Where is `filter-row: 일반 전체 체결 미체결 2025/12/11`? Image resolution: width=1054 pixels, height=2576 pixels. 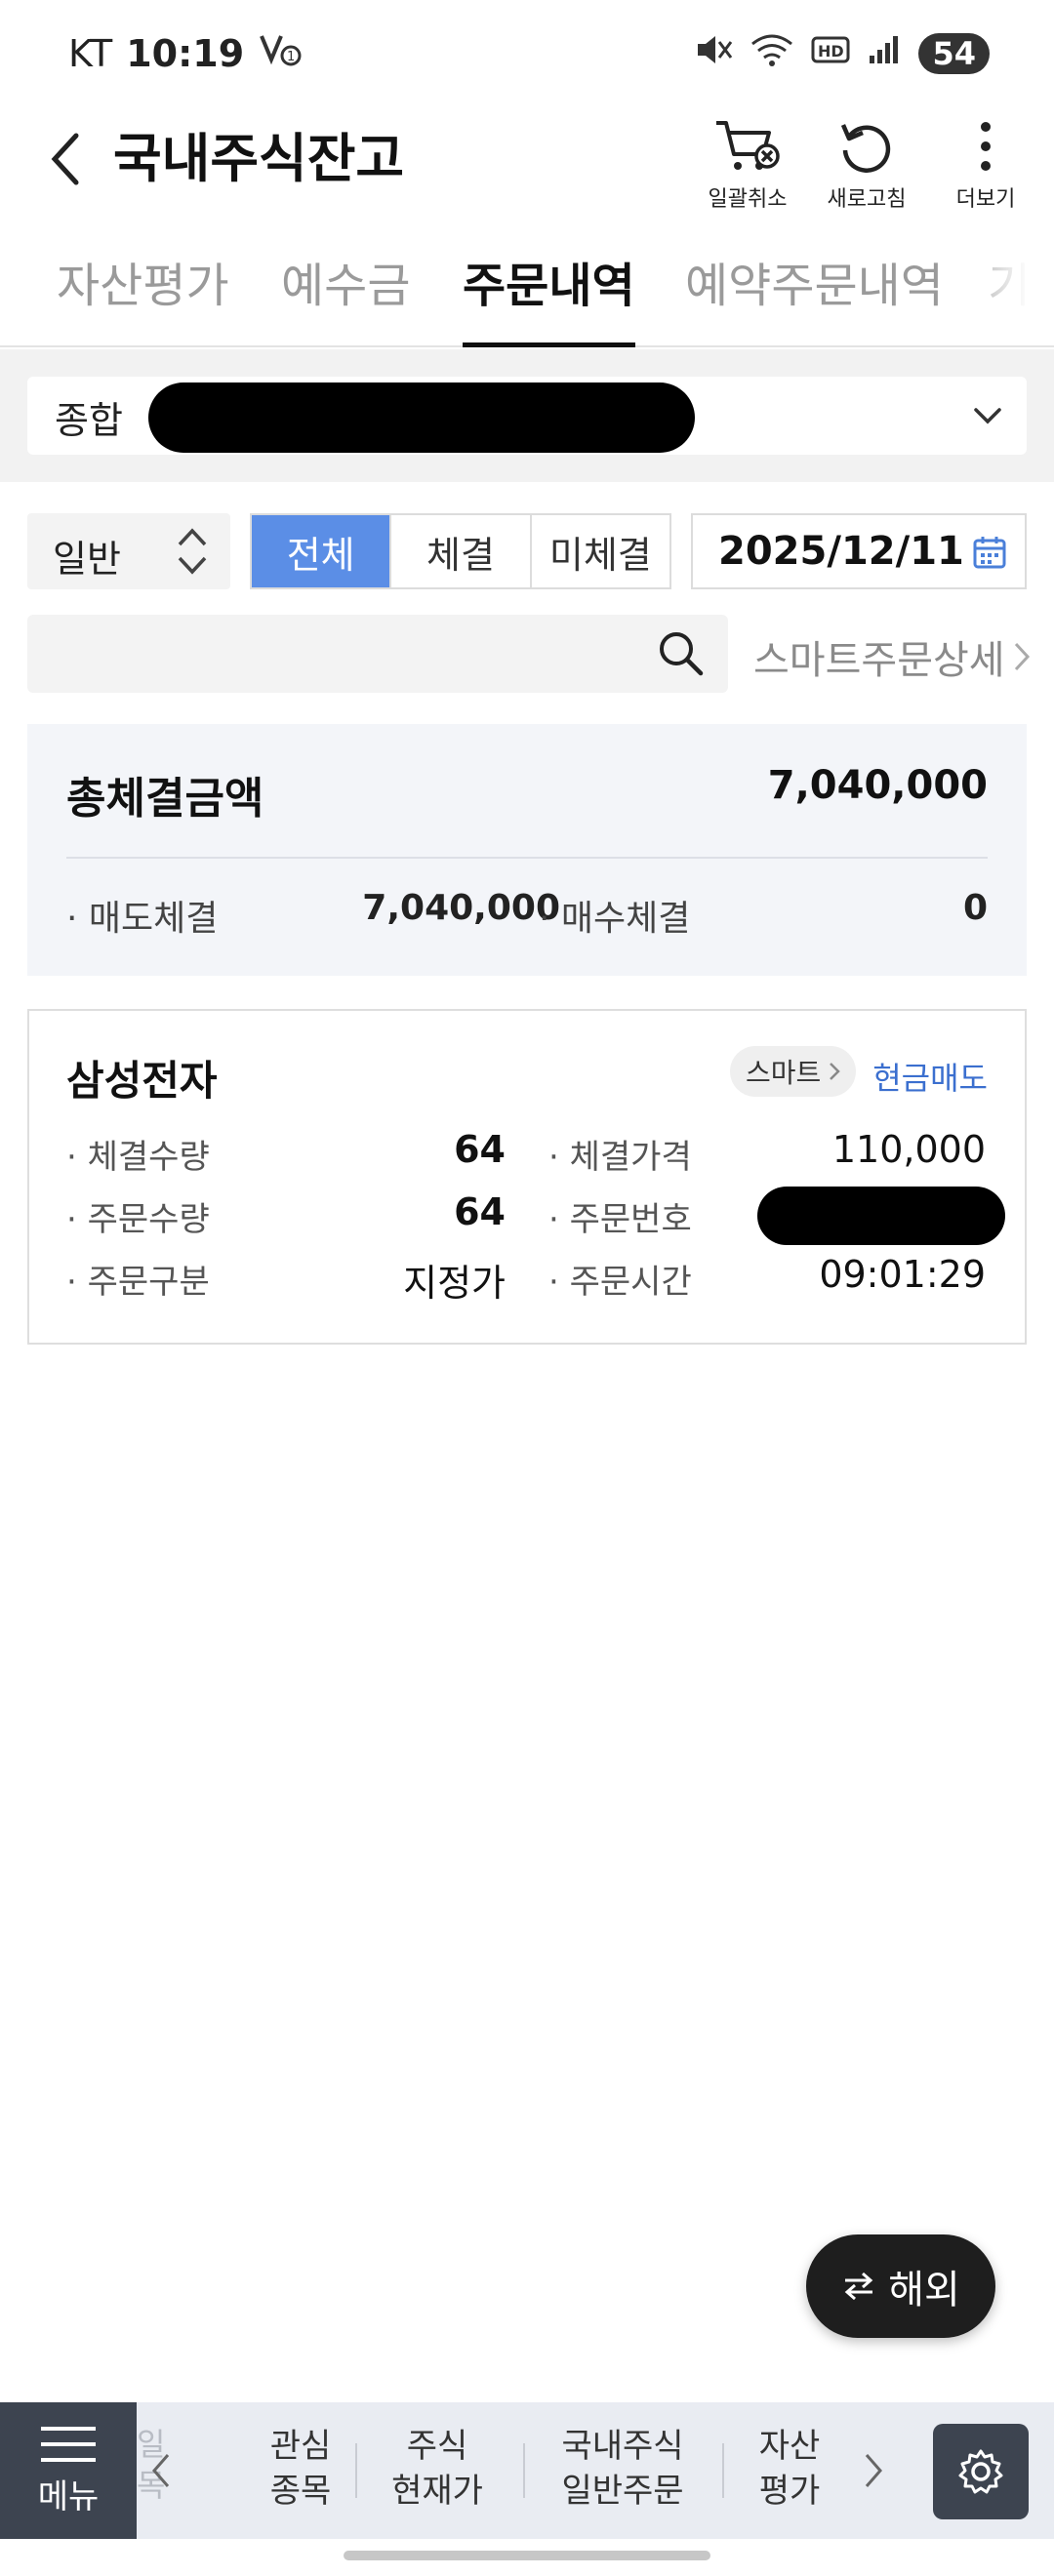
filter-row: 일반 전체 체결 미체결 2025/12/11 is located at coordinates (527, 552).